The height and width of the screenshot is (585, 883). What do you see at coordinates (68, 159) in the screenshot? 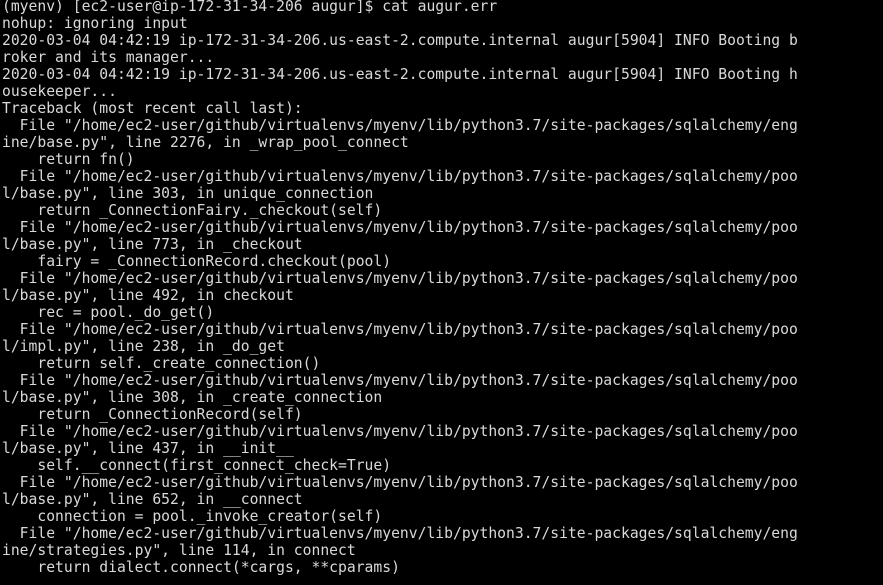
I see `terminal-line: return fn()` at bounding box center [68, 159].